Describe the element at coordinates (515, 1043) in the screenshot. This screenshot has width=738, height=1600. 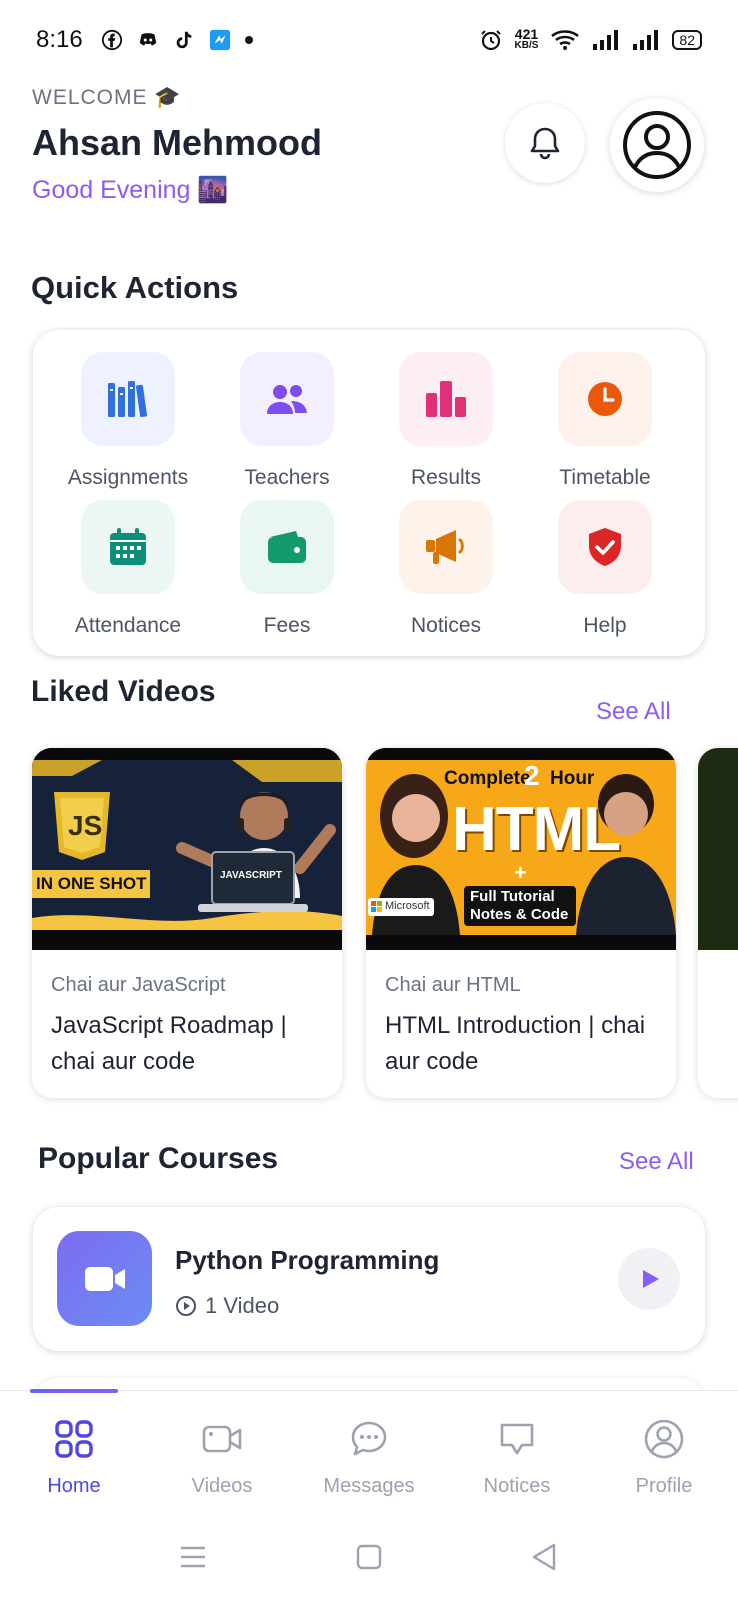
I see `video-title: HTML Introduction | chai aur code` at that location.